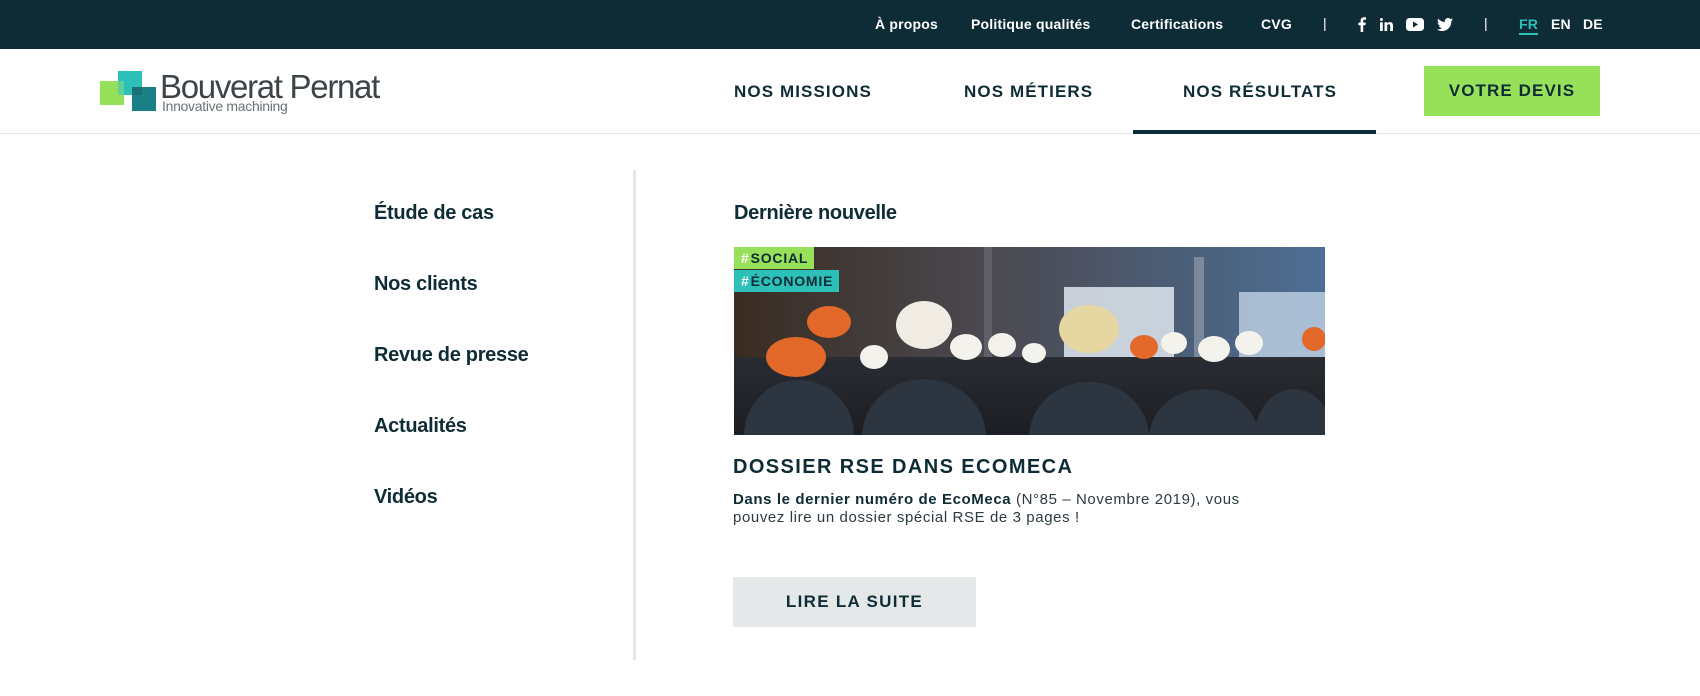  Describe the element at coordinates (1031, 24) in the screenshot. I see `link-politique-qualites: Politique qualités` at that location.